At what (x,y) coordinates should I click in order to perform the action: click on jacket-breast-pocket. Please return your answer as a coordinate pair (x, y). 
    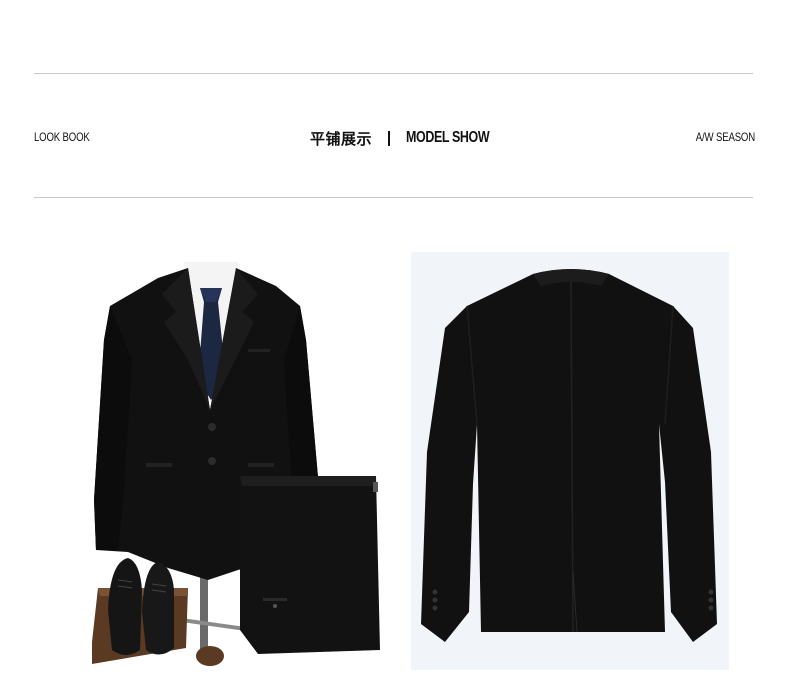
    Looking at the image, I should click on (259, 350).